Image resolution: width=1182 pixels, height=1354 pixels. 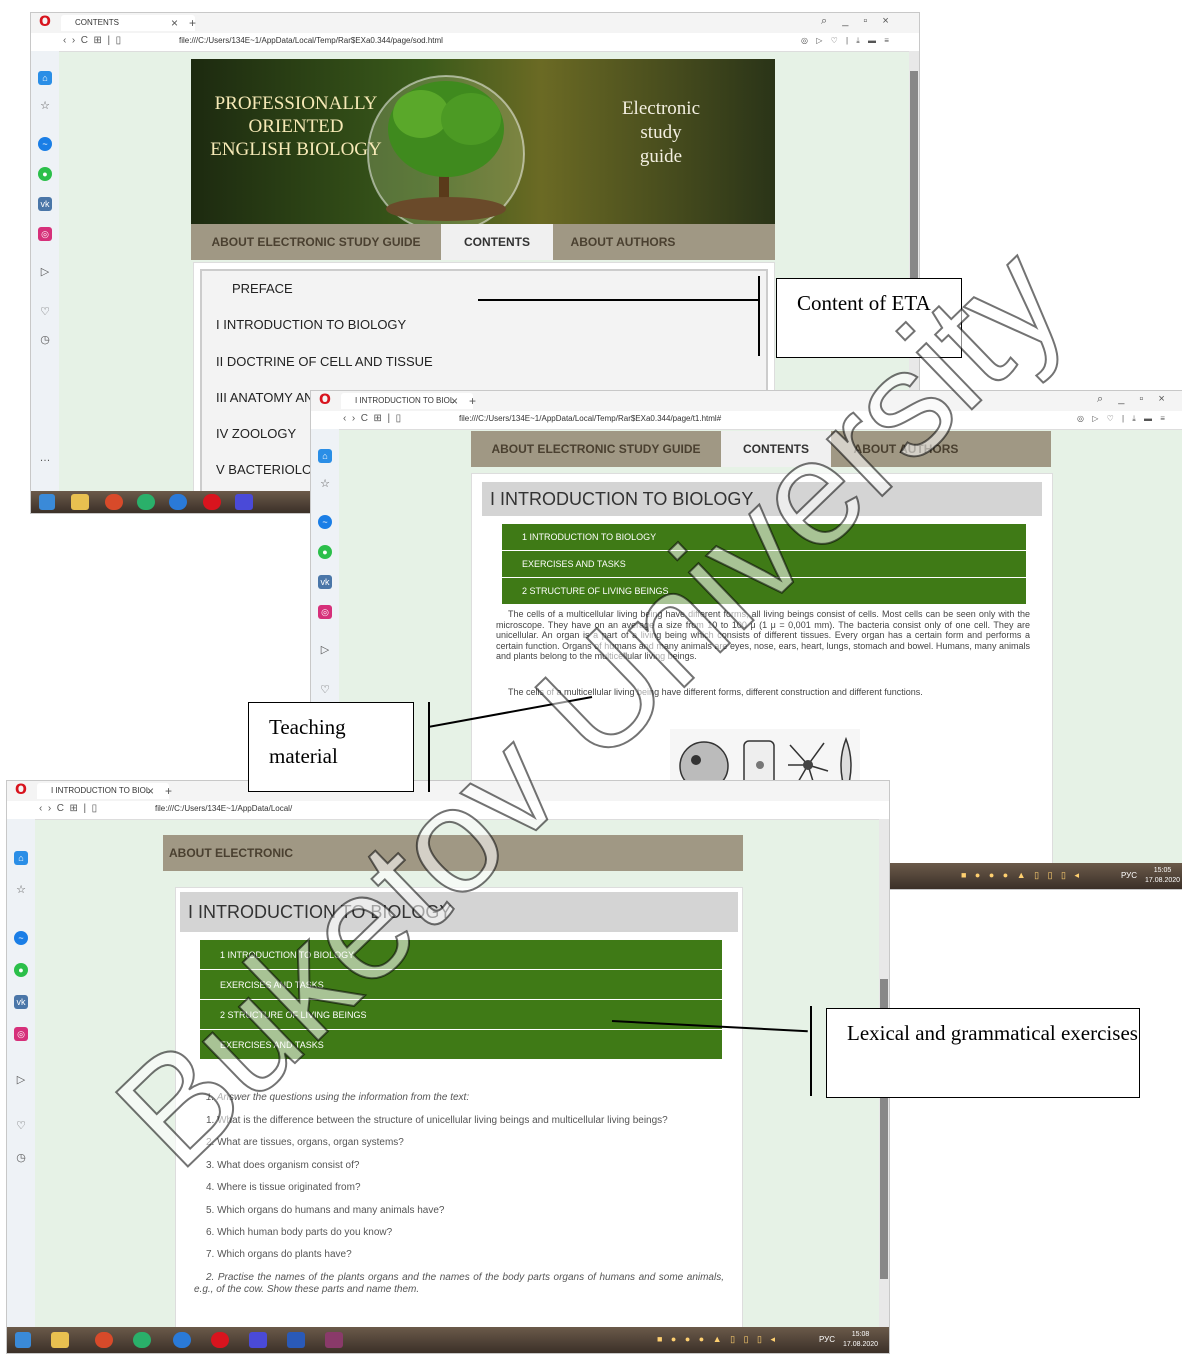 What do you see at coordinates (223, 808) in the screenshot?
I see `url-field: file:///C:/Users/134E~1/AppData/Local/` at bounding box center [223, 808].